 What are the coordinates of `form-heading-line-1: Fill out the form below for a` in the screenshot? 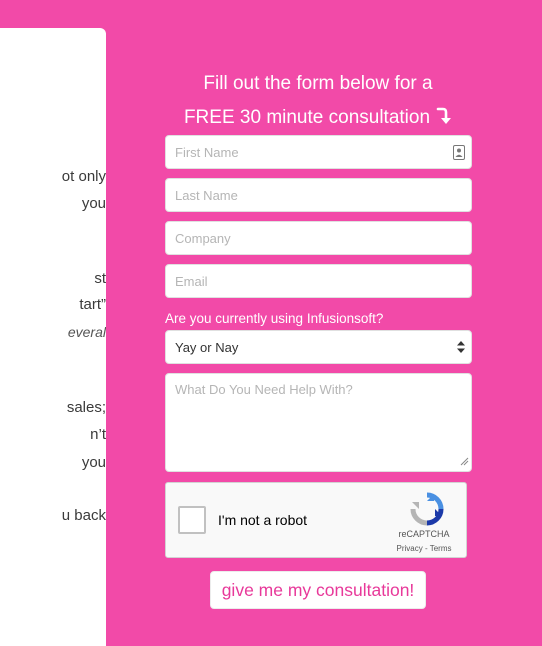 It's located at (318, 83).